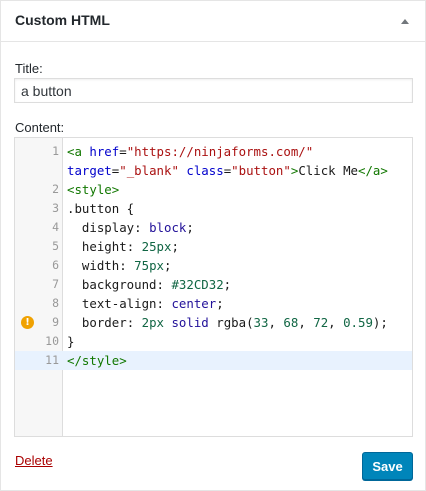  I want to click on code-line: 5 height: 25px;, so click(213, 246).